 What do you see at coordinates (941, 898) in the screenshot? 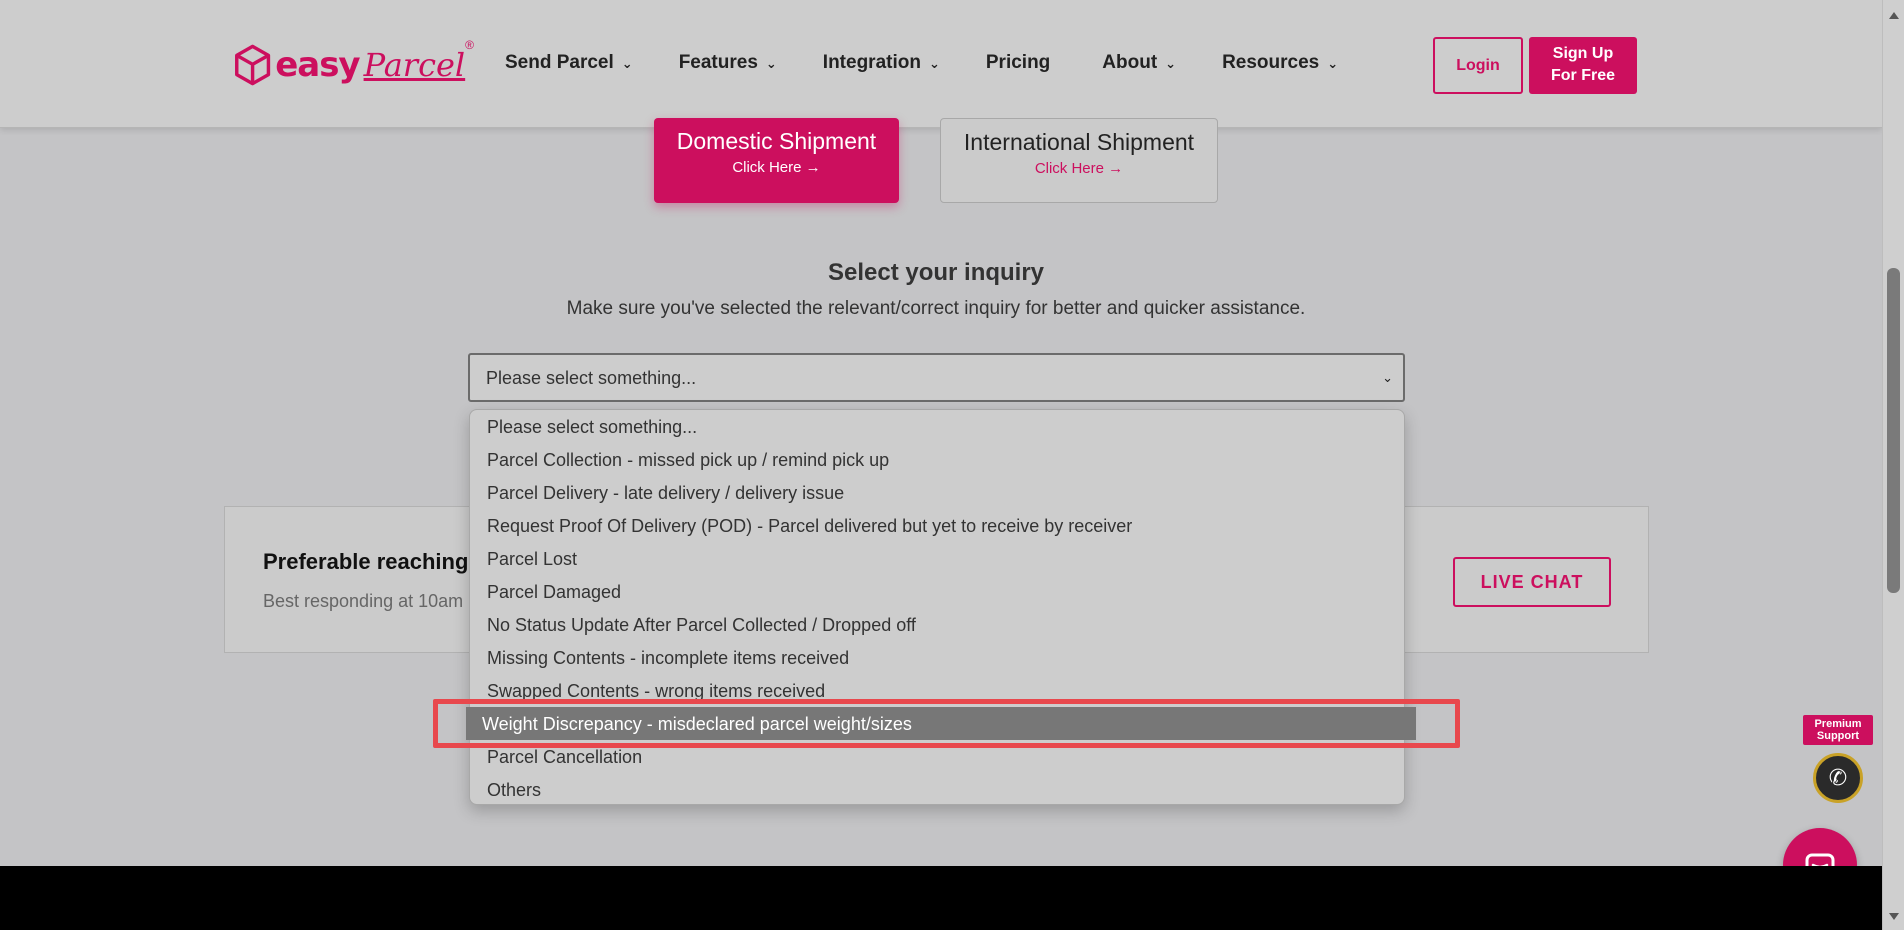
I see `footer-strip` at bounding box center [941, 898].